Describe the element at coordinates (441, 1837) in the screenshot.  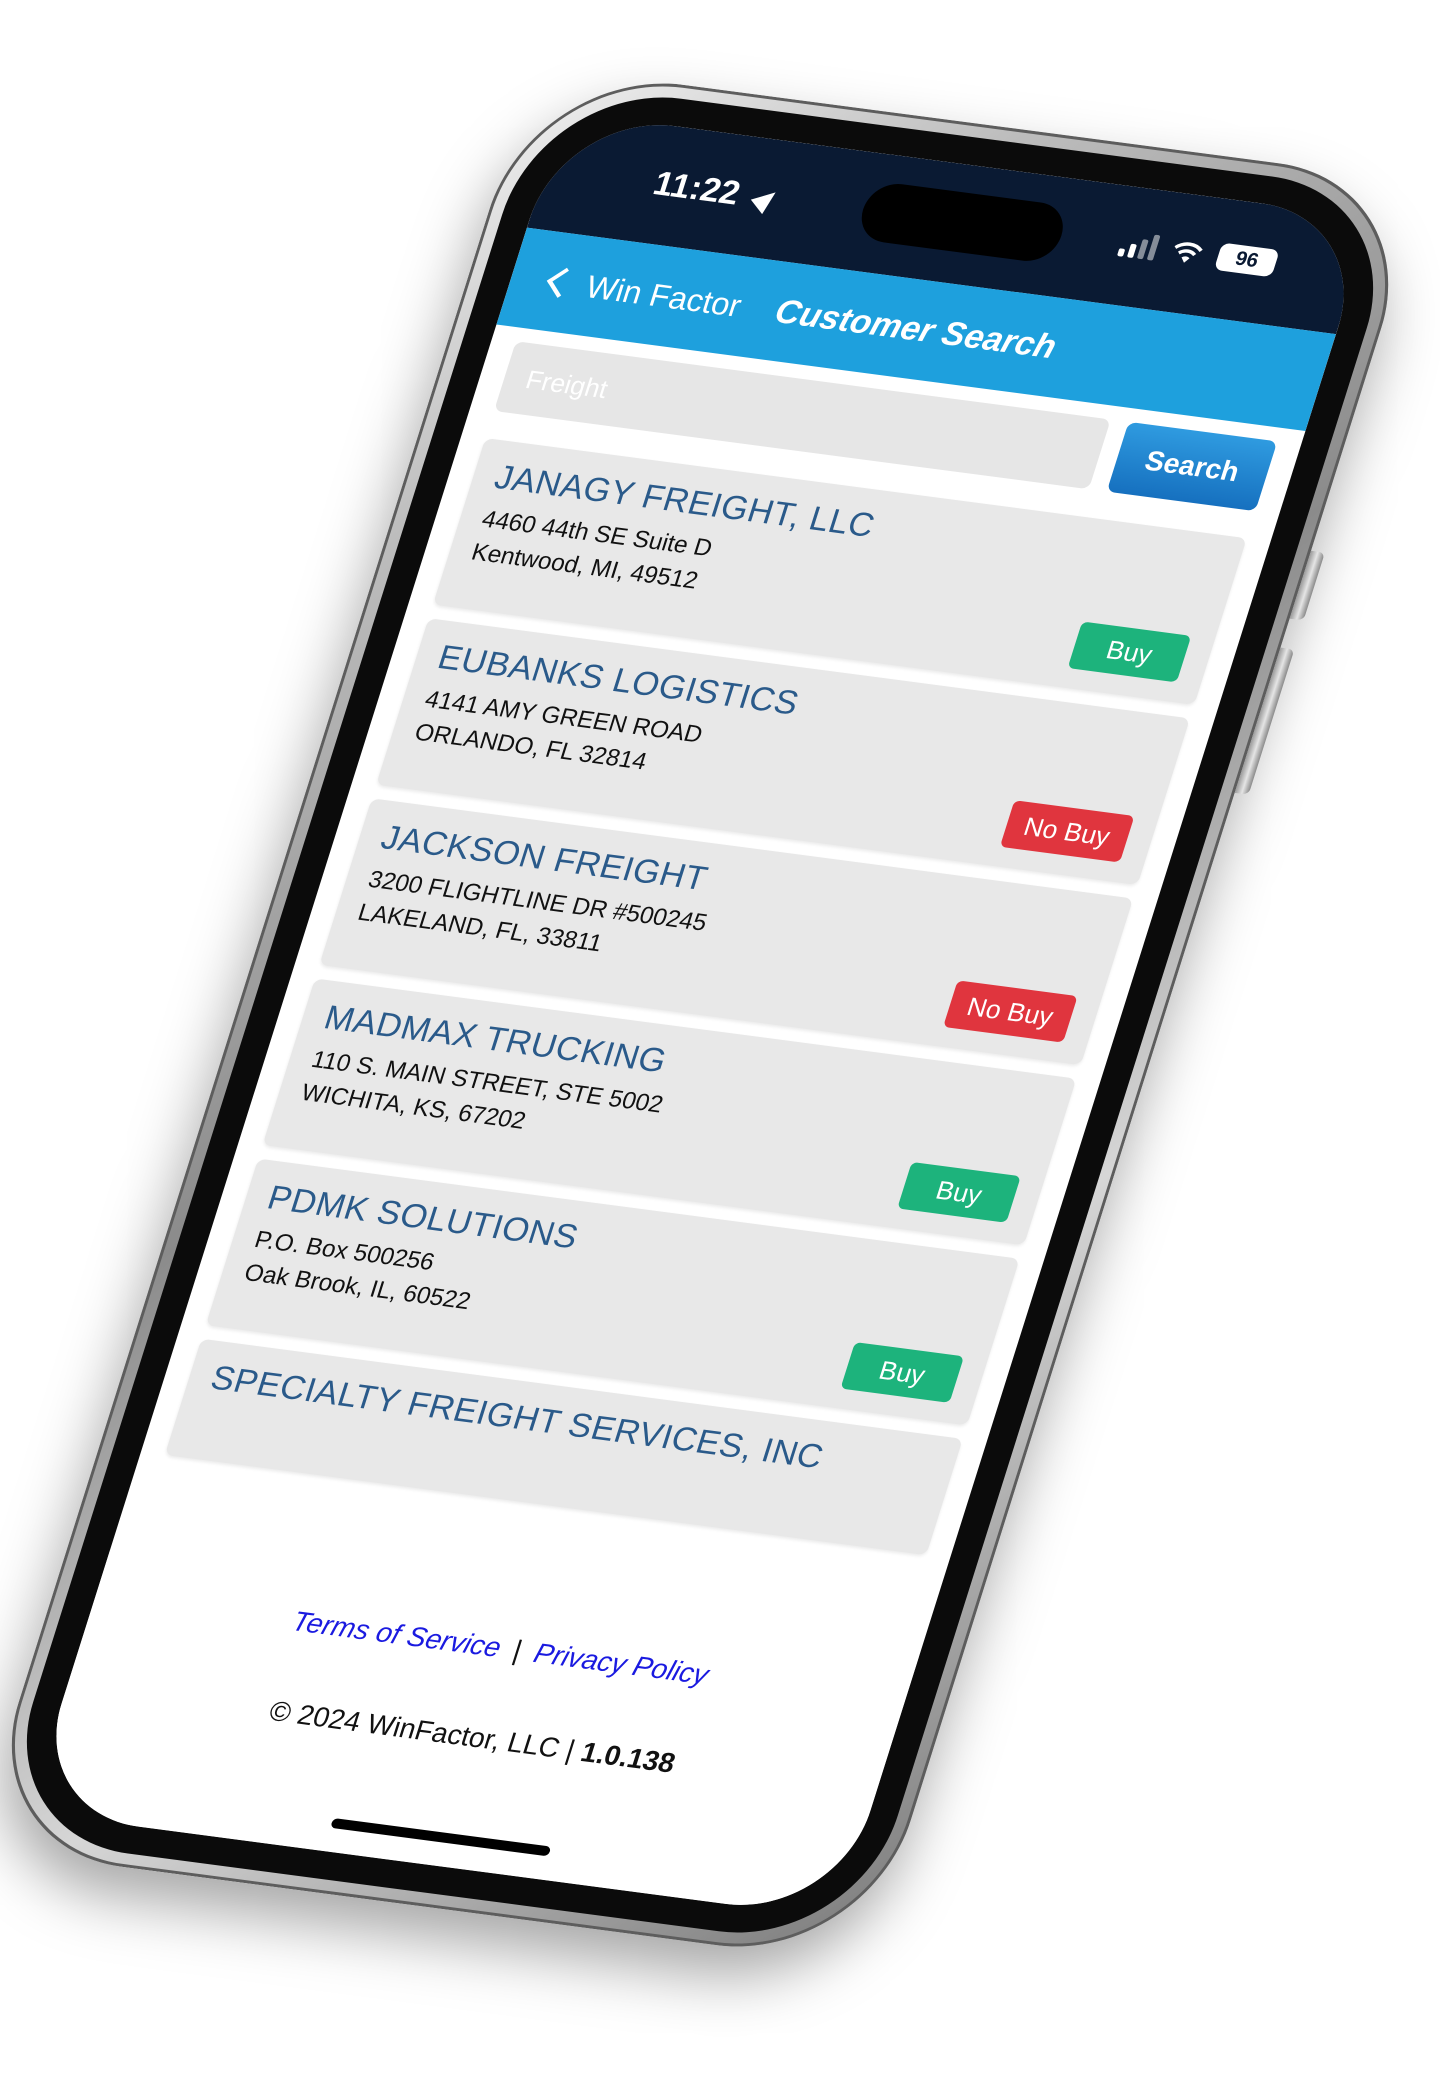
I see `home-indicator` at that location.